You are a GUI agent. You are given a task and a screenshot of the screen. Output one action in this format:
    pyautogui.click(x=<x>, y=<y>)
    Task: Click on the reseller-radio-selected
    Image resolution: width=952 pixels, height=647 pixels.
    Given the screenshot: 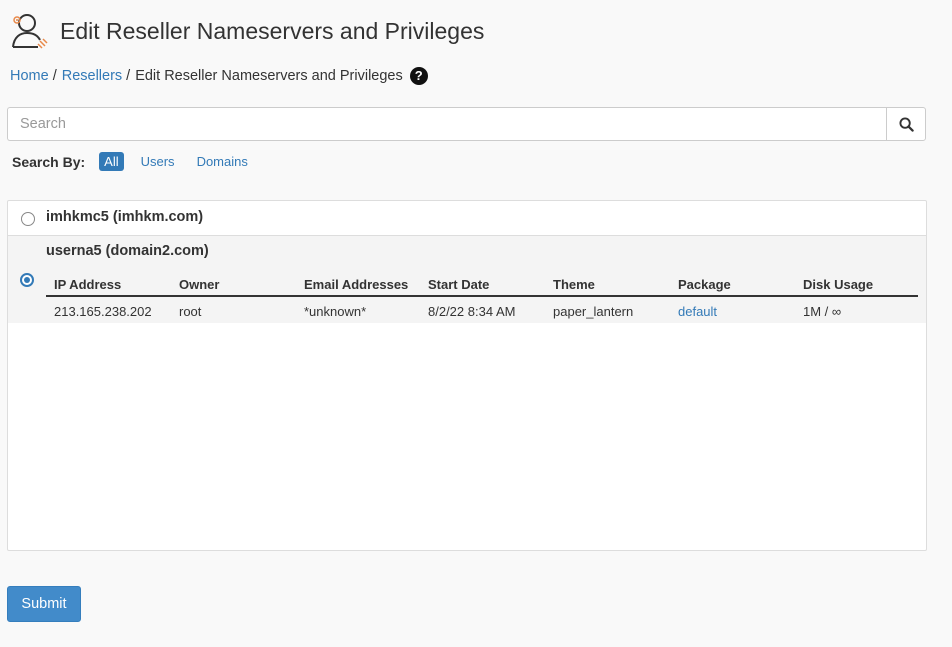 What is the action you would take?
    pyautogui.click(x=27, y=280)
    